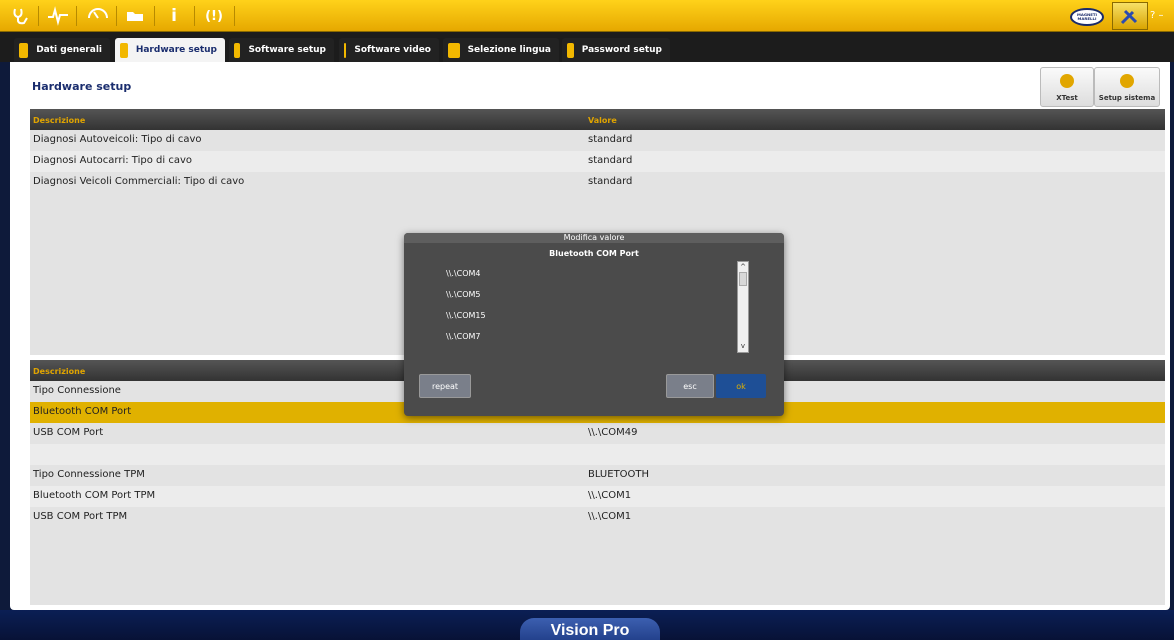 The image size is (1174, 640). What do you see at coordinates (1067, 98) in the screenshot?
I see `xtest-label: XTest` at bounding box center [1067, 98].